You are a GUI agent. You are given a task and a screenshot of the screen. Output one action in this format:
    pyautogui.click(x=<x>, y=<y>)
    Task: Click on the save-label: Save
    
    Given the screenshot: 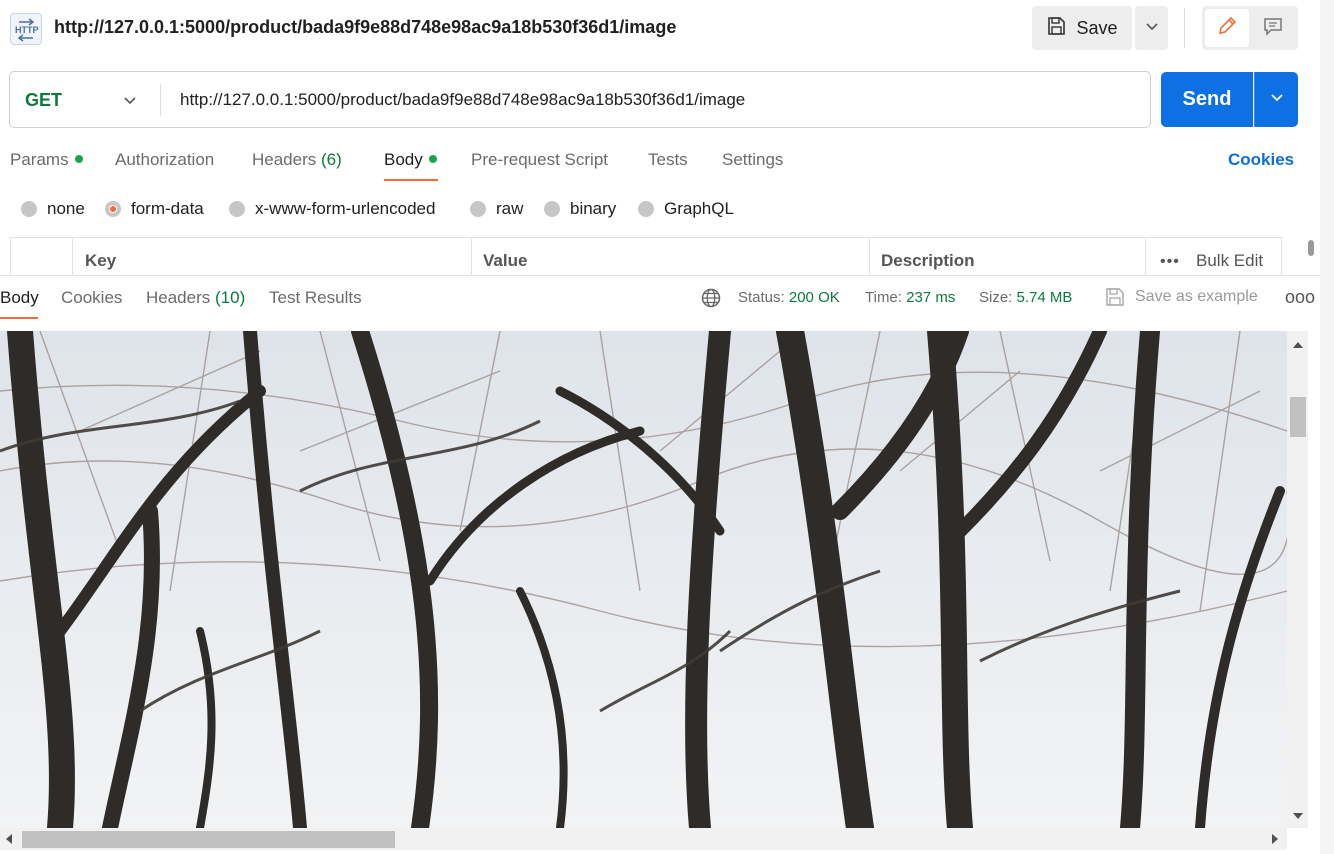 What is the action you would take?
    pyautogui.click(x=1097, y=27)
    